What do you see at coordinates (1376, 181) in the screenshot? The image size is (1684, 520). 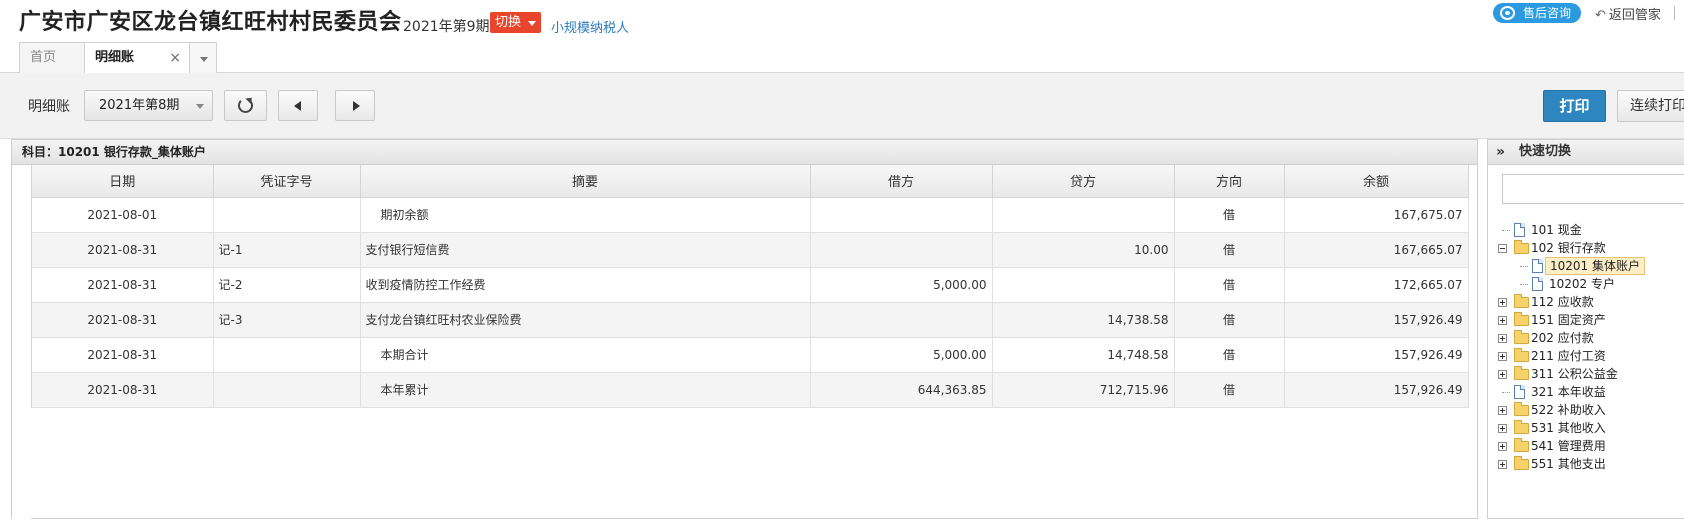 I see `column-header-balance: 余额` at bounding box center [1376, 181].